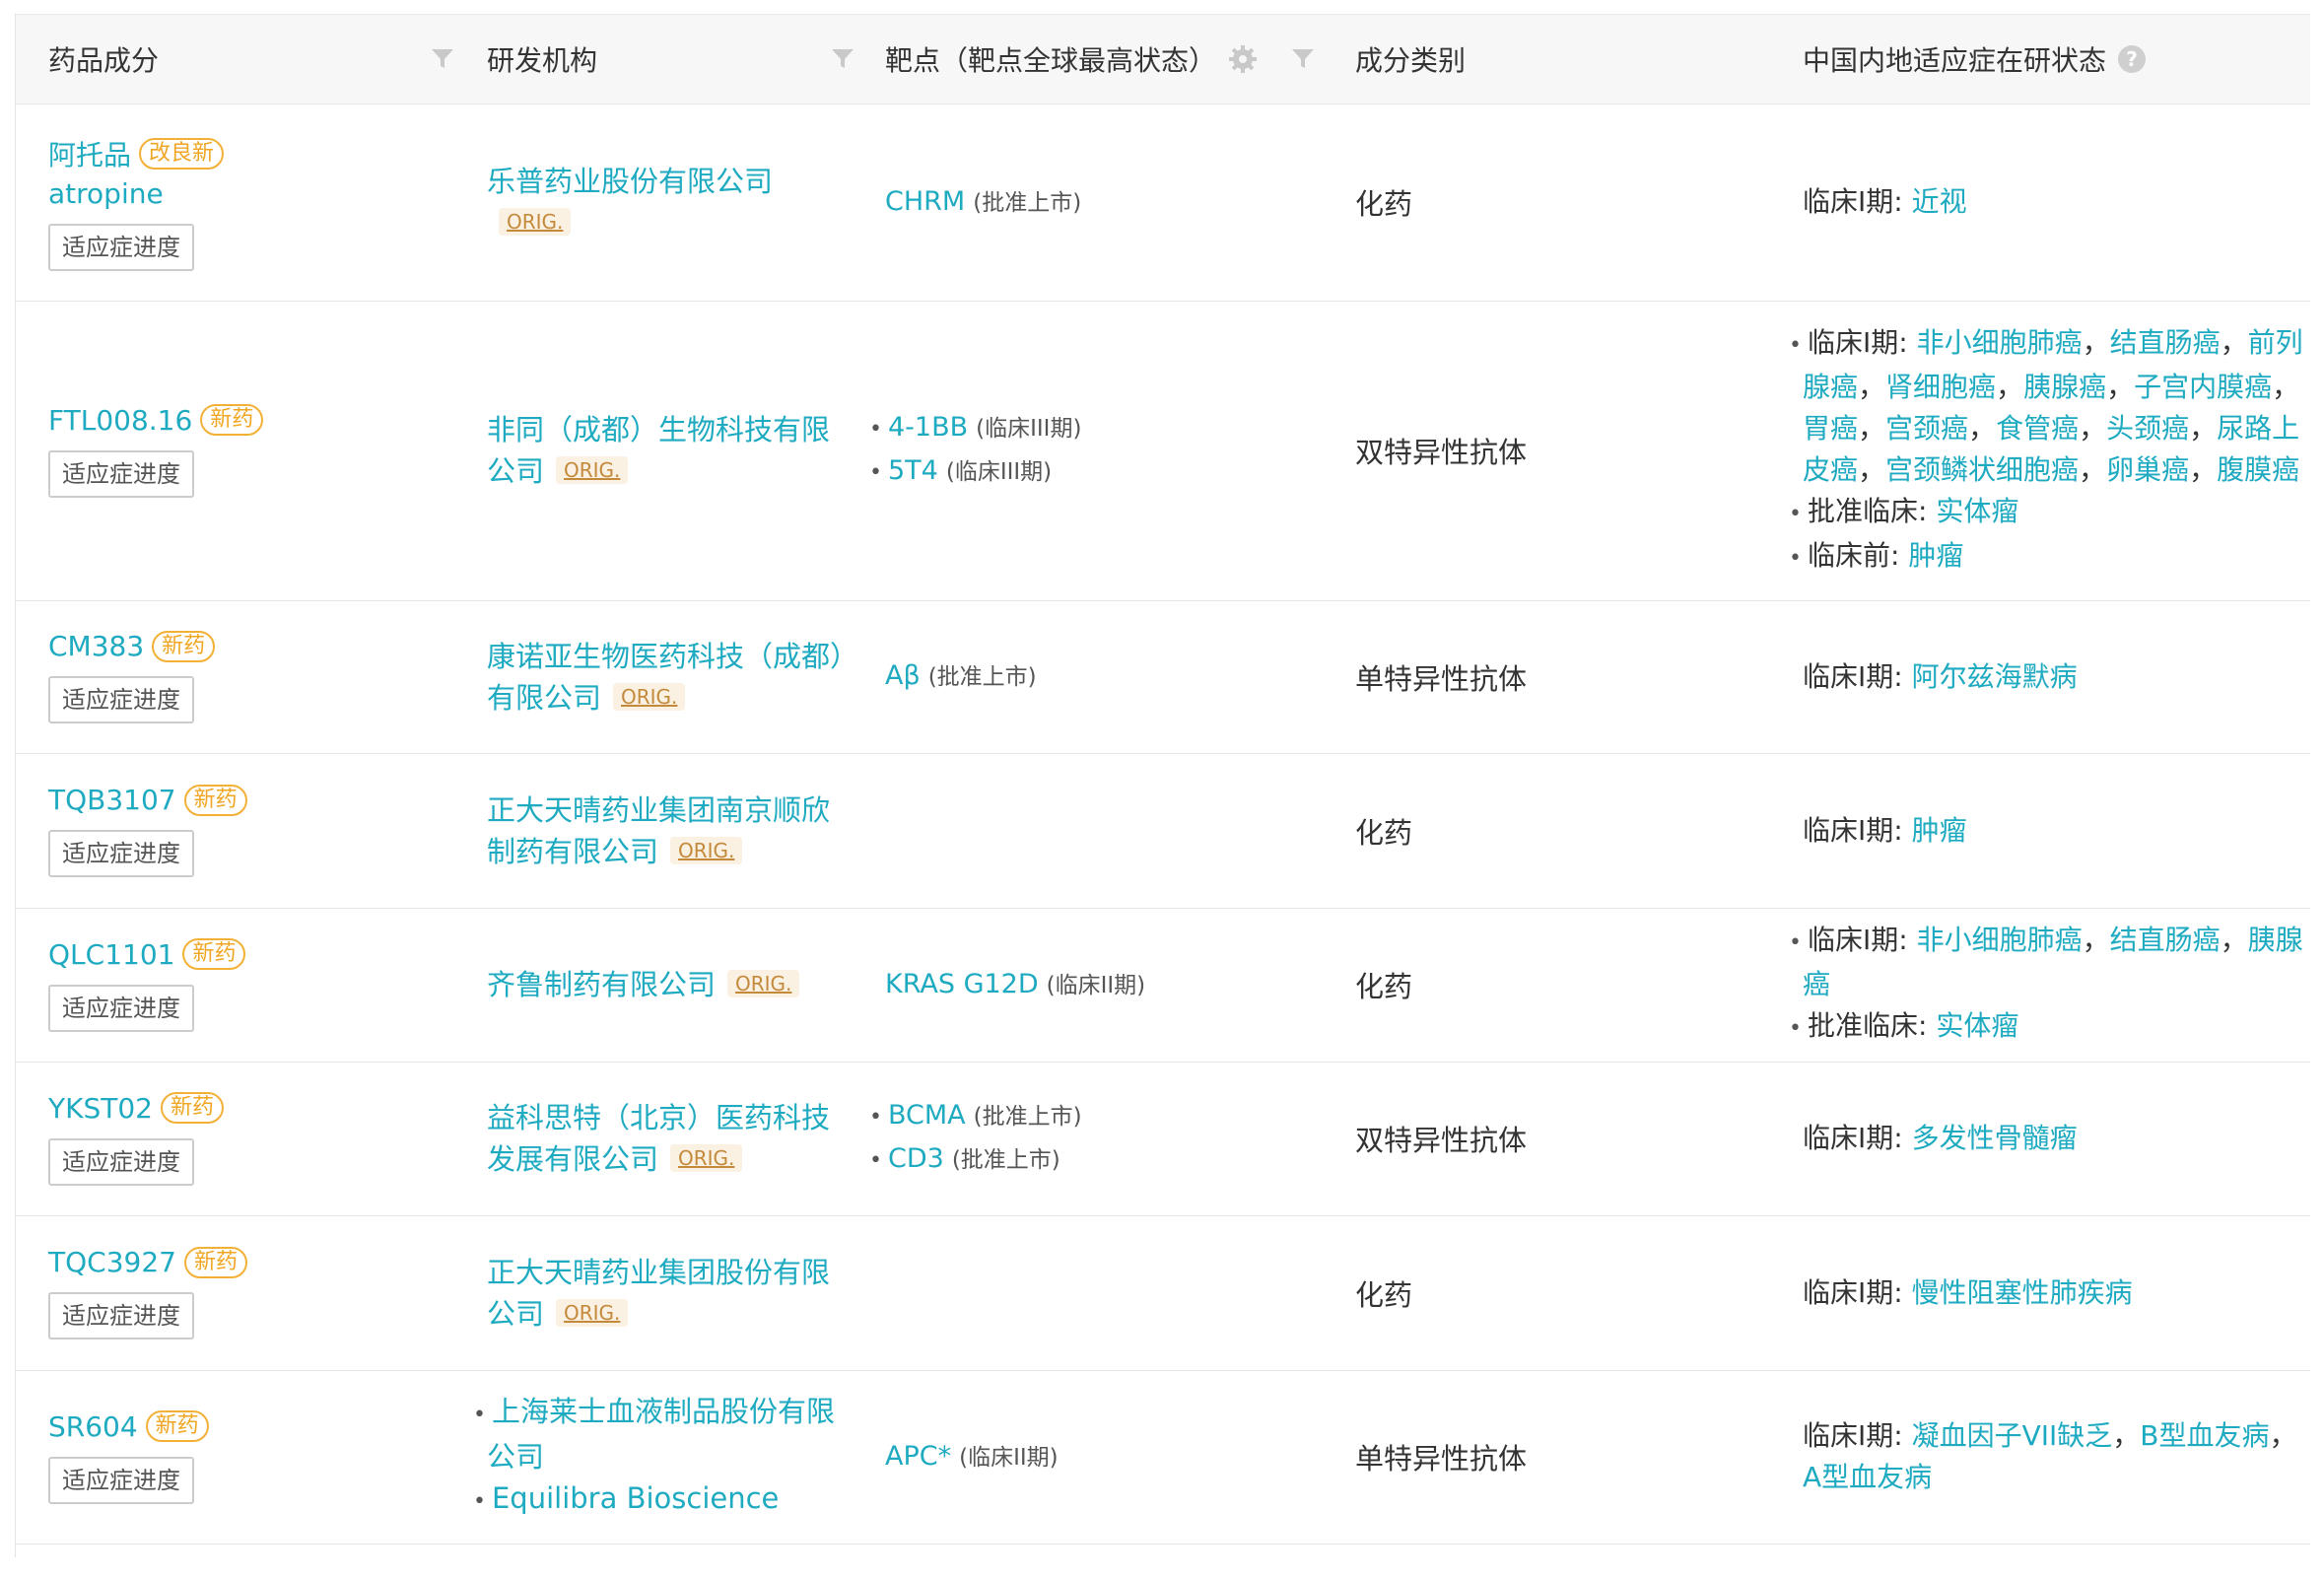  I want to click on target-cell: APC* (临床II期), so click(1102, 1457).